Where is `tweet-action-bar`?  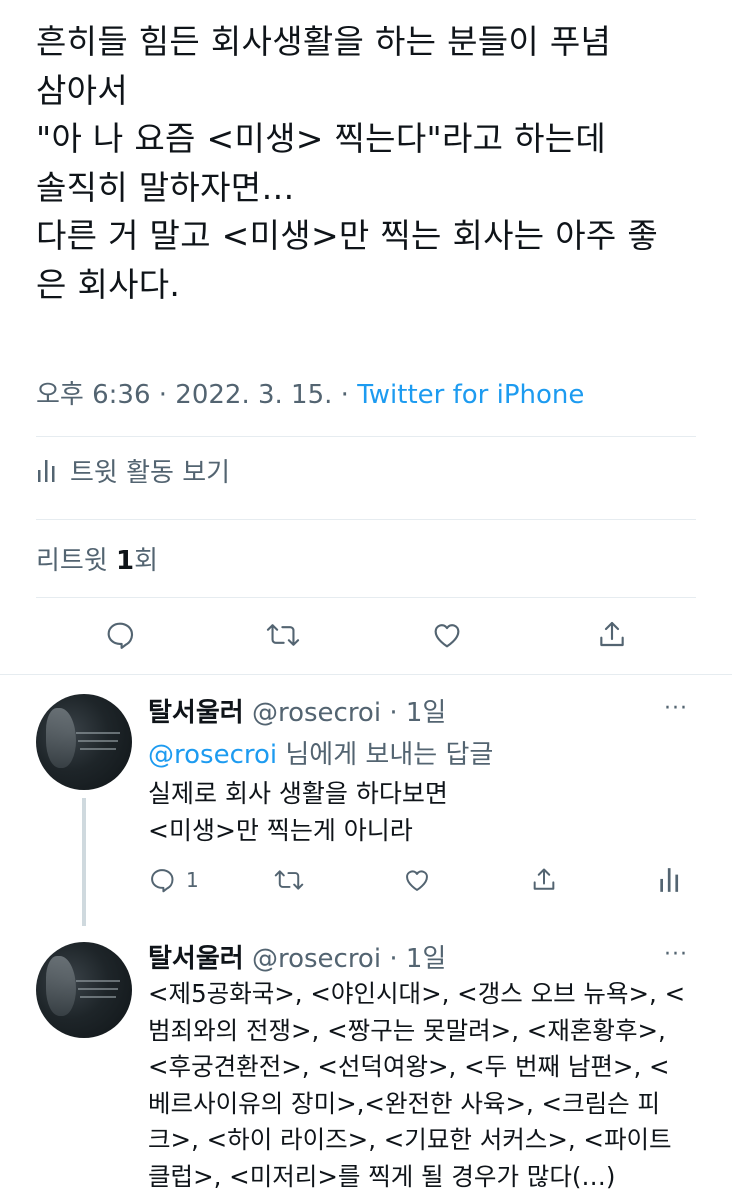 tweet-action-bar is located at coordinates (366, 635).